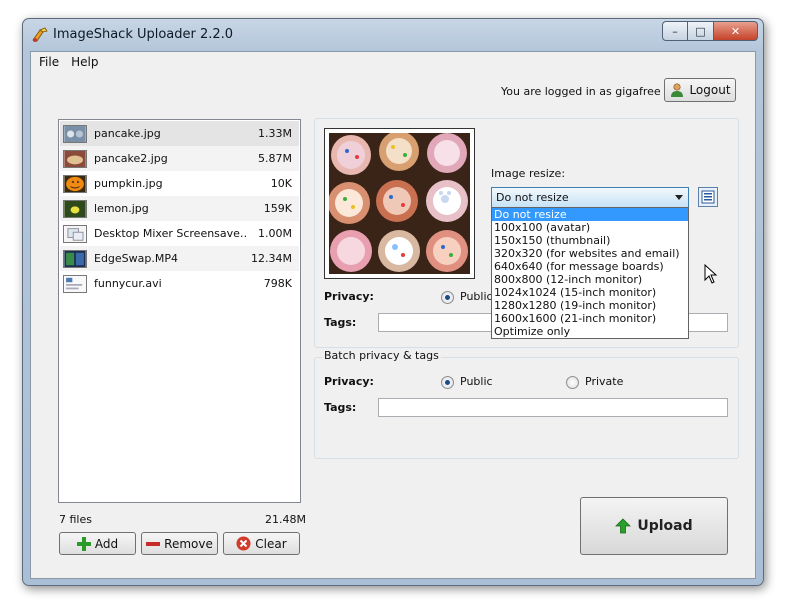  I want to click on resize-option: Optimize only, so click(590, 331).